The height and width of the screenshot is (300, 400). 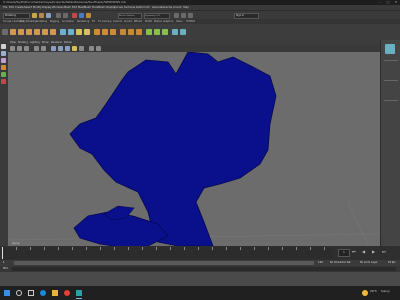 I want to click on isolate-select-icon, so click(x=98, y=48).